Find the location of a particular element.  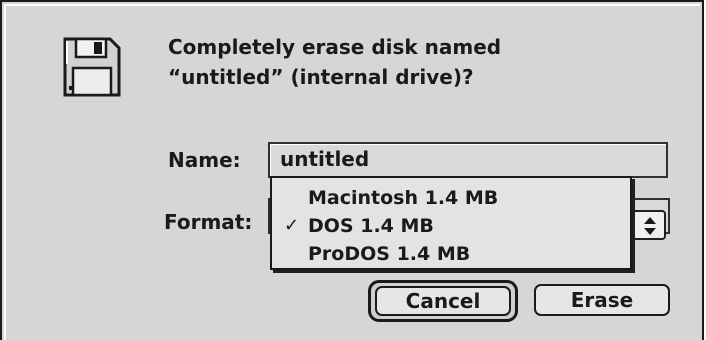

menu-item-label: Macintosh 1.4 MB is located at coordinates (403, 198).